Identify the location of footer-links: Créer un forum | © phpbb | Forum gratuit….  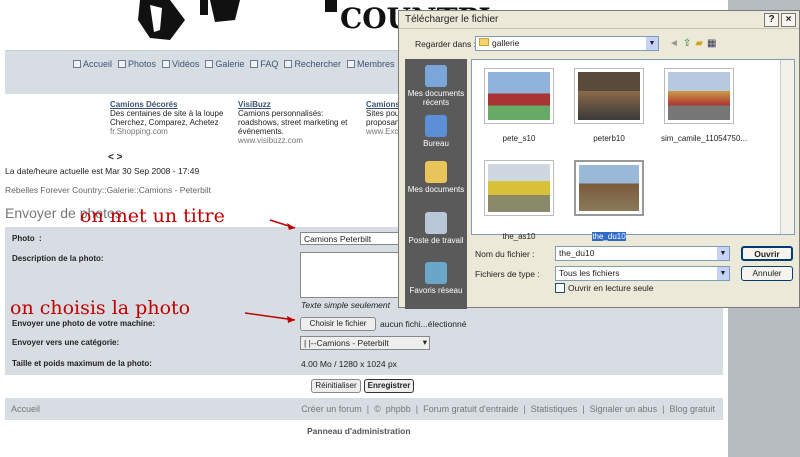
(508, 409).